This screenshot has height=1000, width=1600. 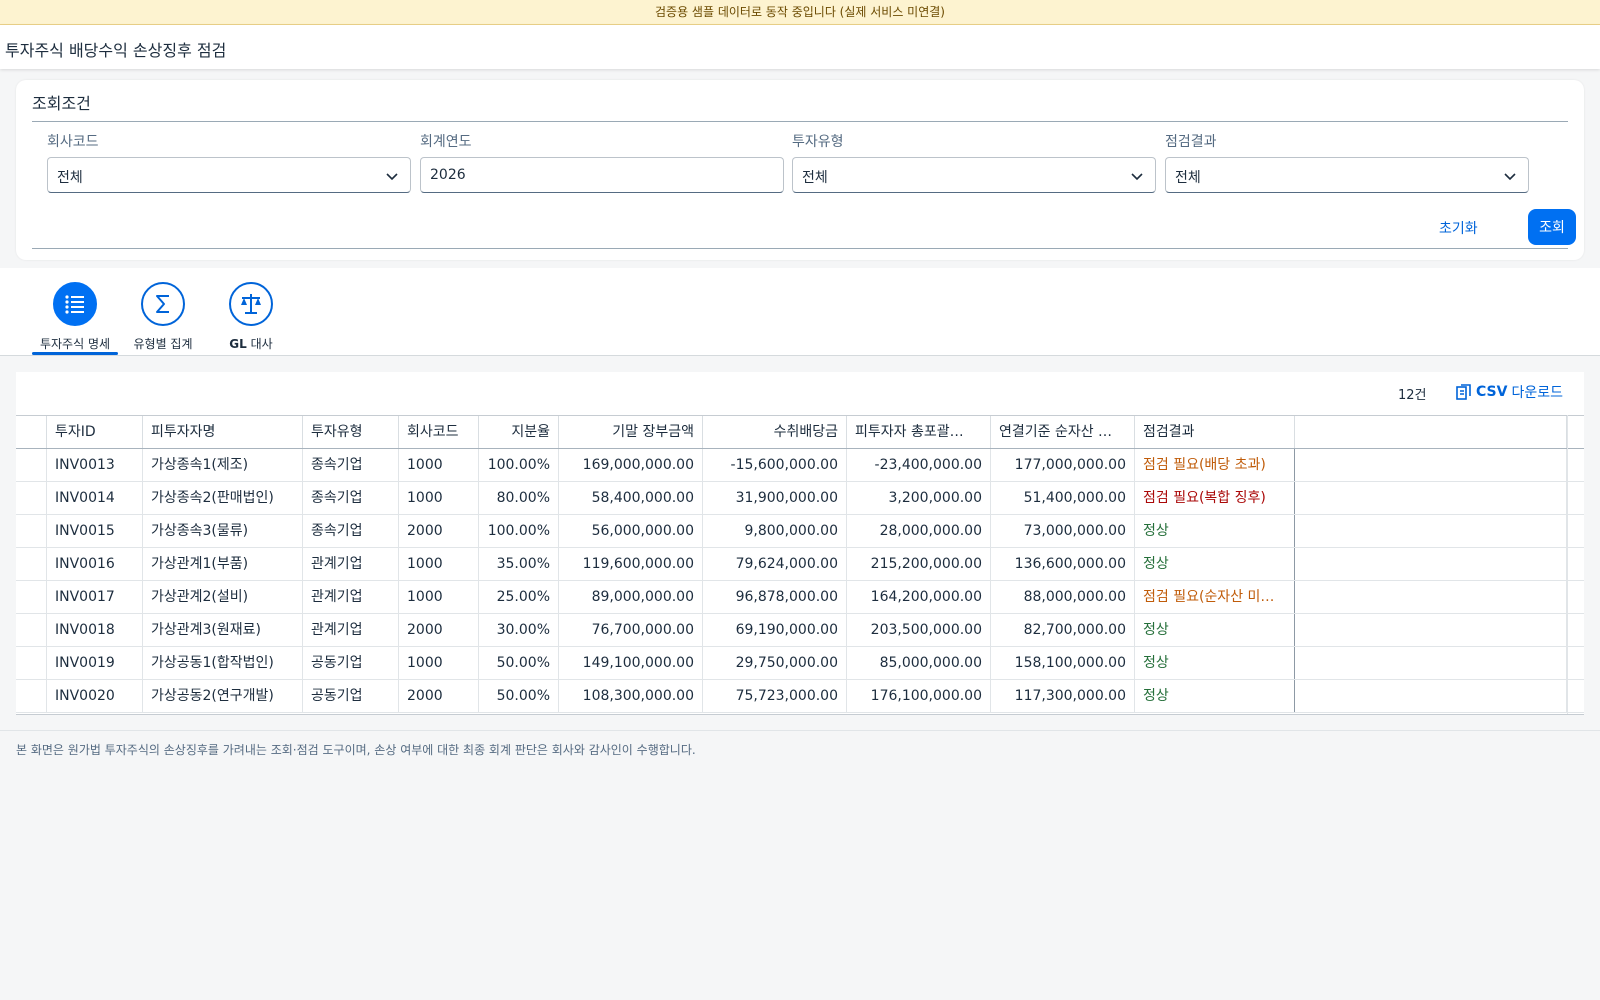 I want to click on company-code-field: 회사코드 전체, so click(x=229, y=161).